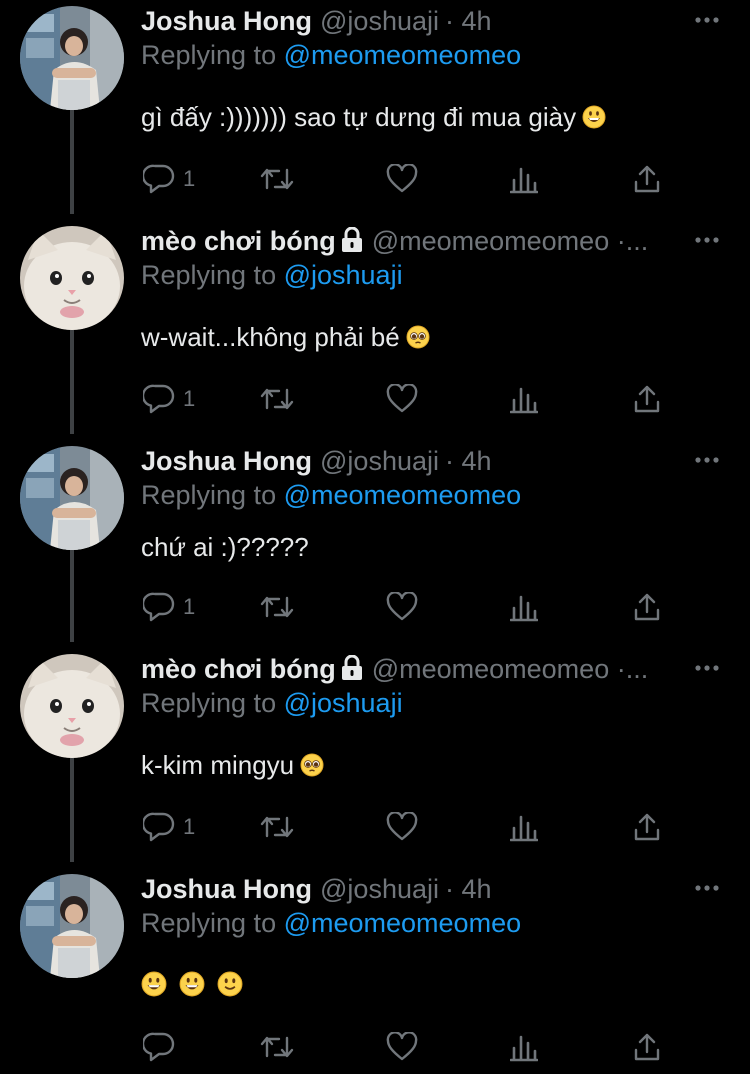  What do you see at coordinates (232, 765) in the screenshot?
I see `tweet-text: k-kim mingyu` at bounding box center [232, 765].